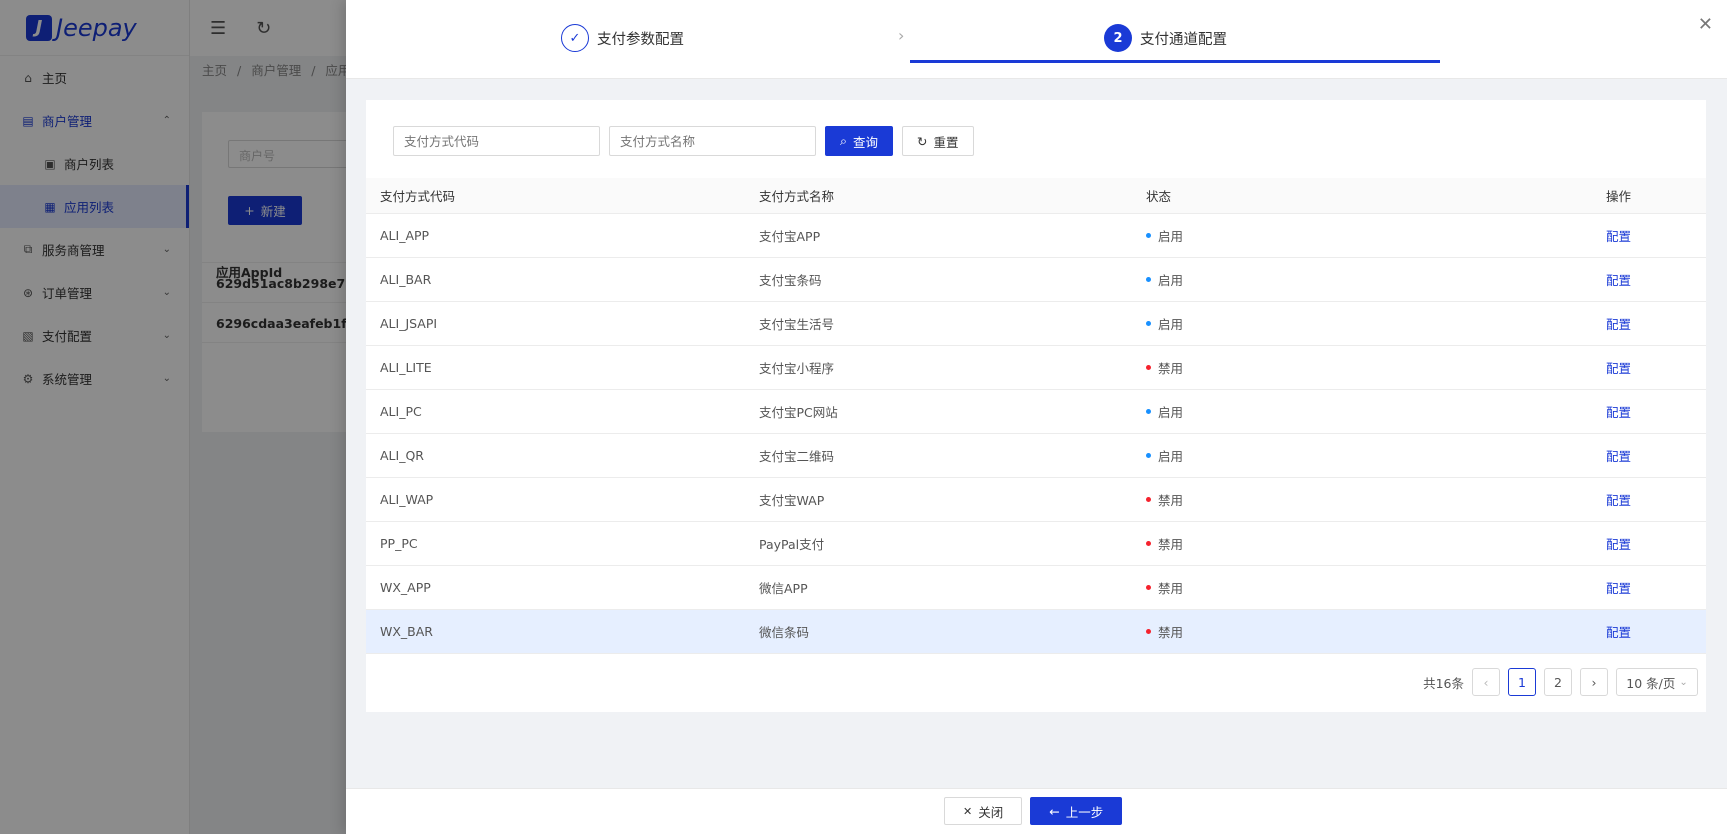 This screenshot has width=1727, height=834. What do you see at coordinates (1036, 236) in the screenshot?
I see `table-row: ALI_APP 支付宝APP 启用 配置` at bounding box center [1036, 236].